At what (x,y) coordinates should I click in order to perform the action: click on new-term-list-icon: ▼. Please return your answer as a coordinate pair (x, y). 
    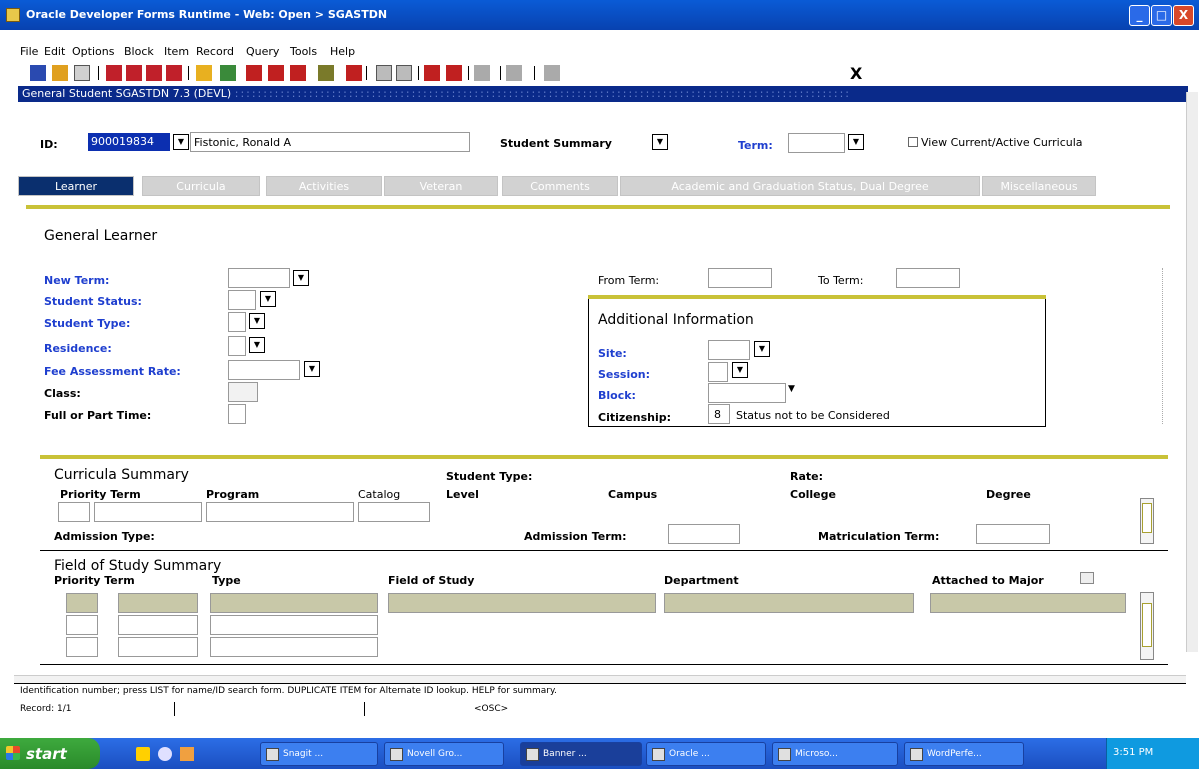
    Looking at the image, I should click on (301, 278).